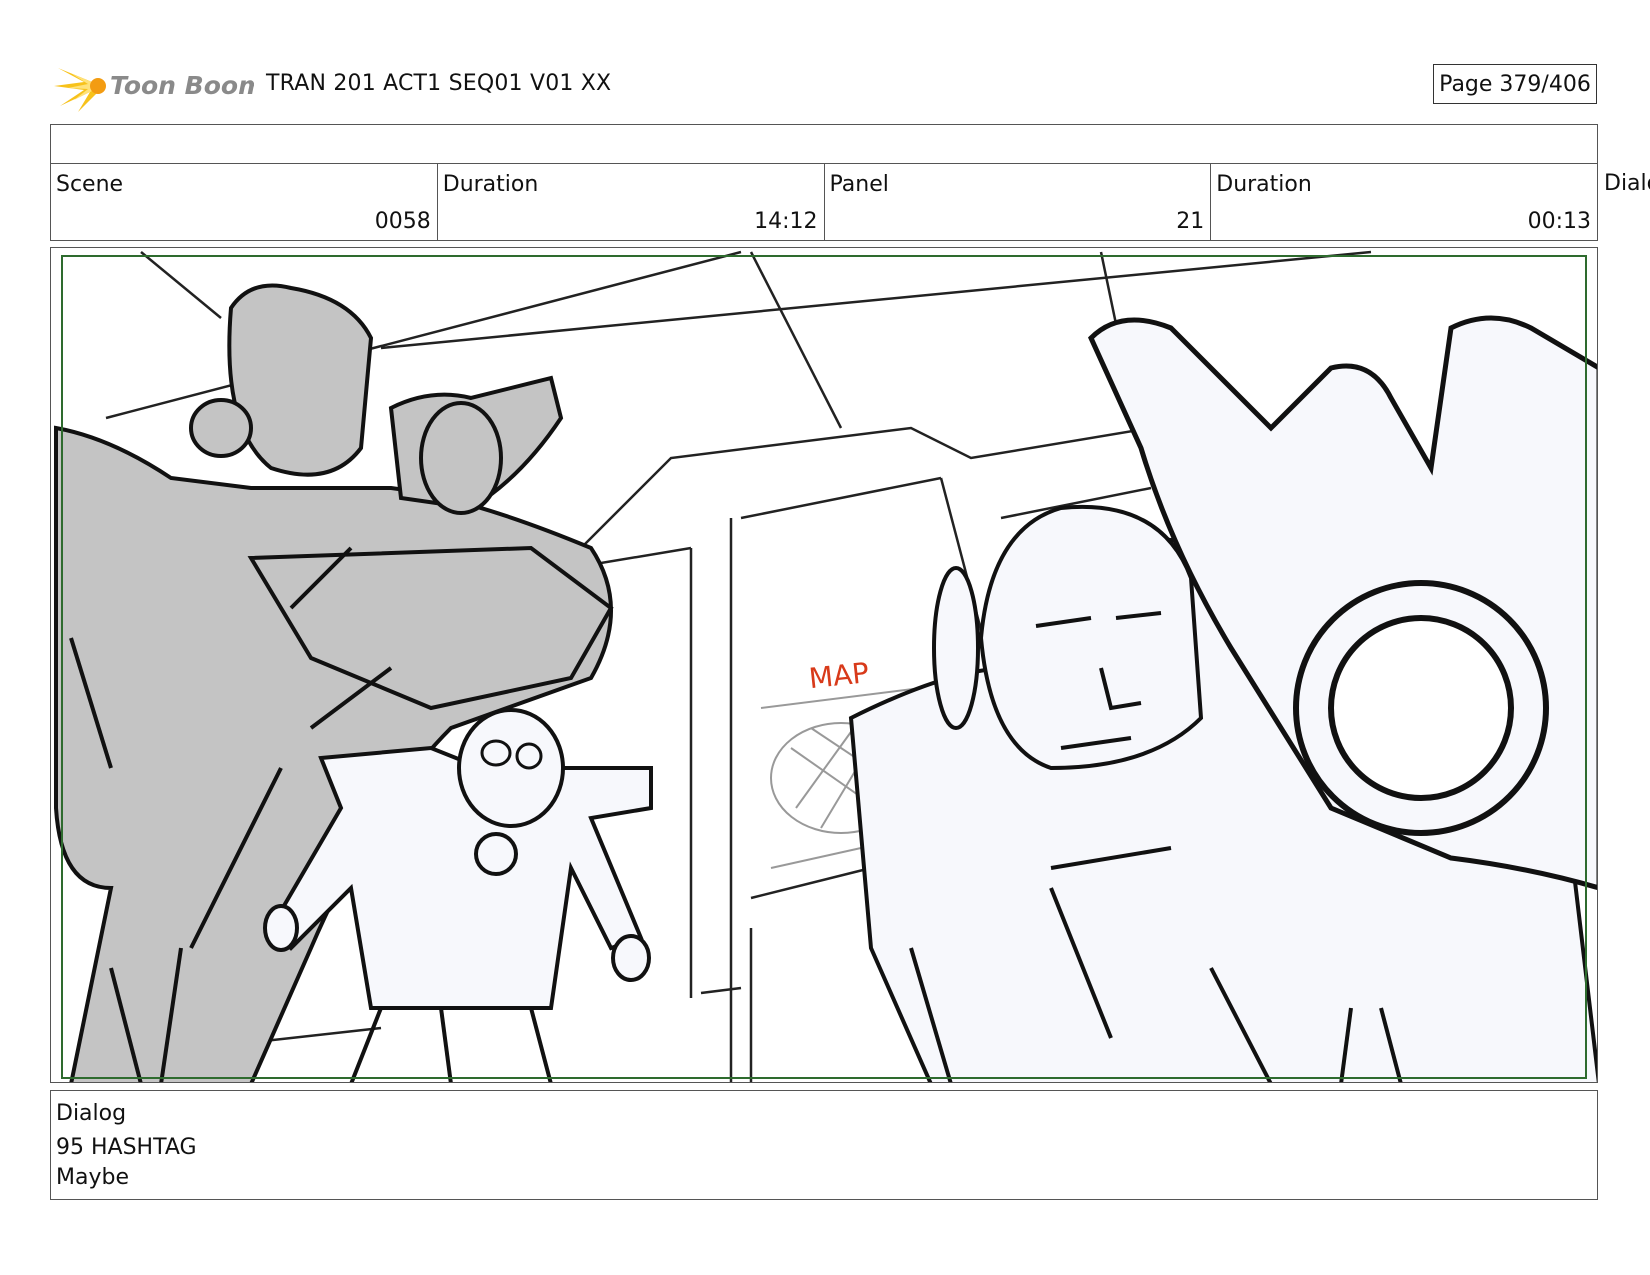 This screenshot has height=1275, width=1650. Describe the element at coordinates (126, 1147) in the screenshot. I see `dialog-line-1: 95 HASHTAG` at that location.